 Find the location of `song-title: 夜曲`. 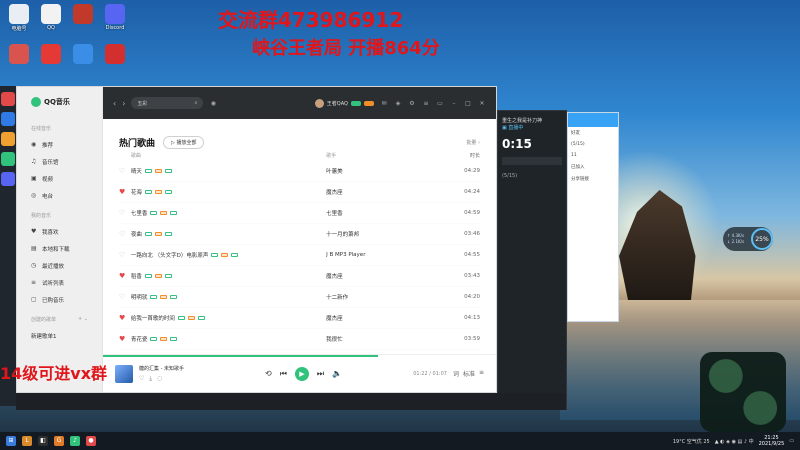

song-title: 夜曲 is located at coordinates (136, 234).